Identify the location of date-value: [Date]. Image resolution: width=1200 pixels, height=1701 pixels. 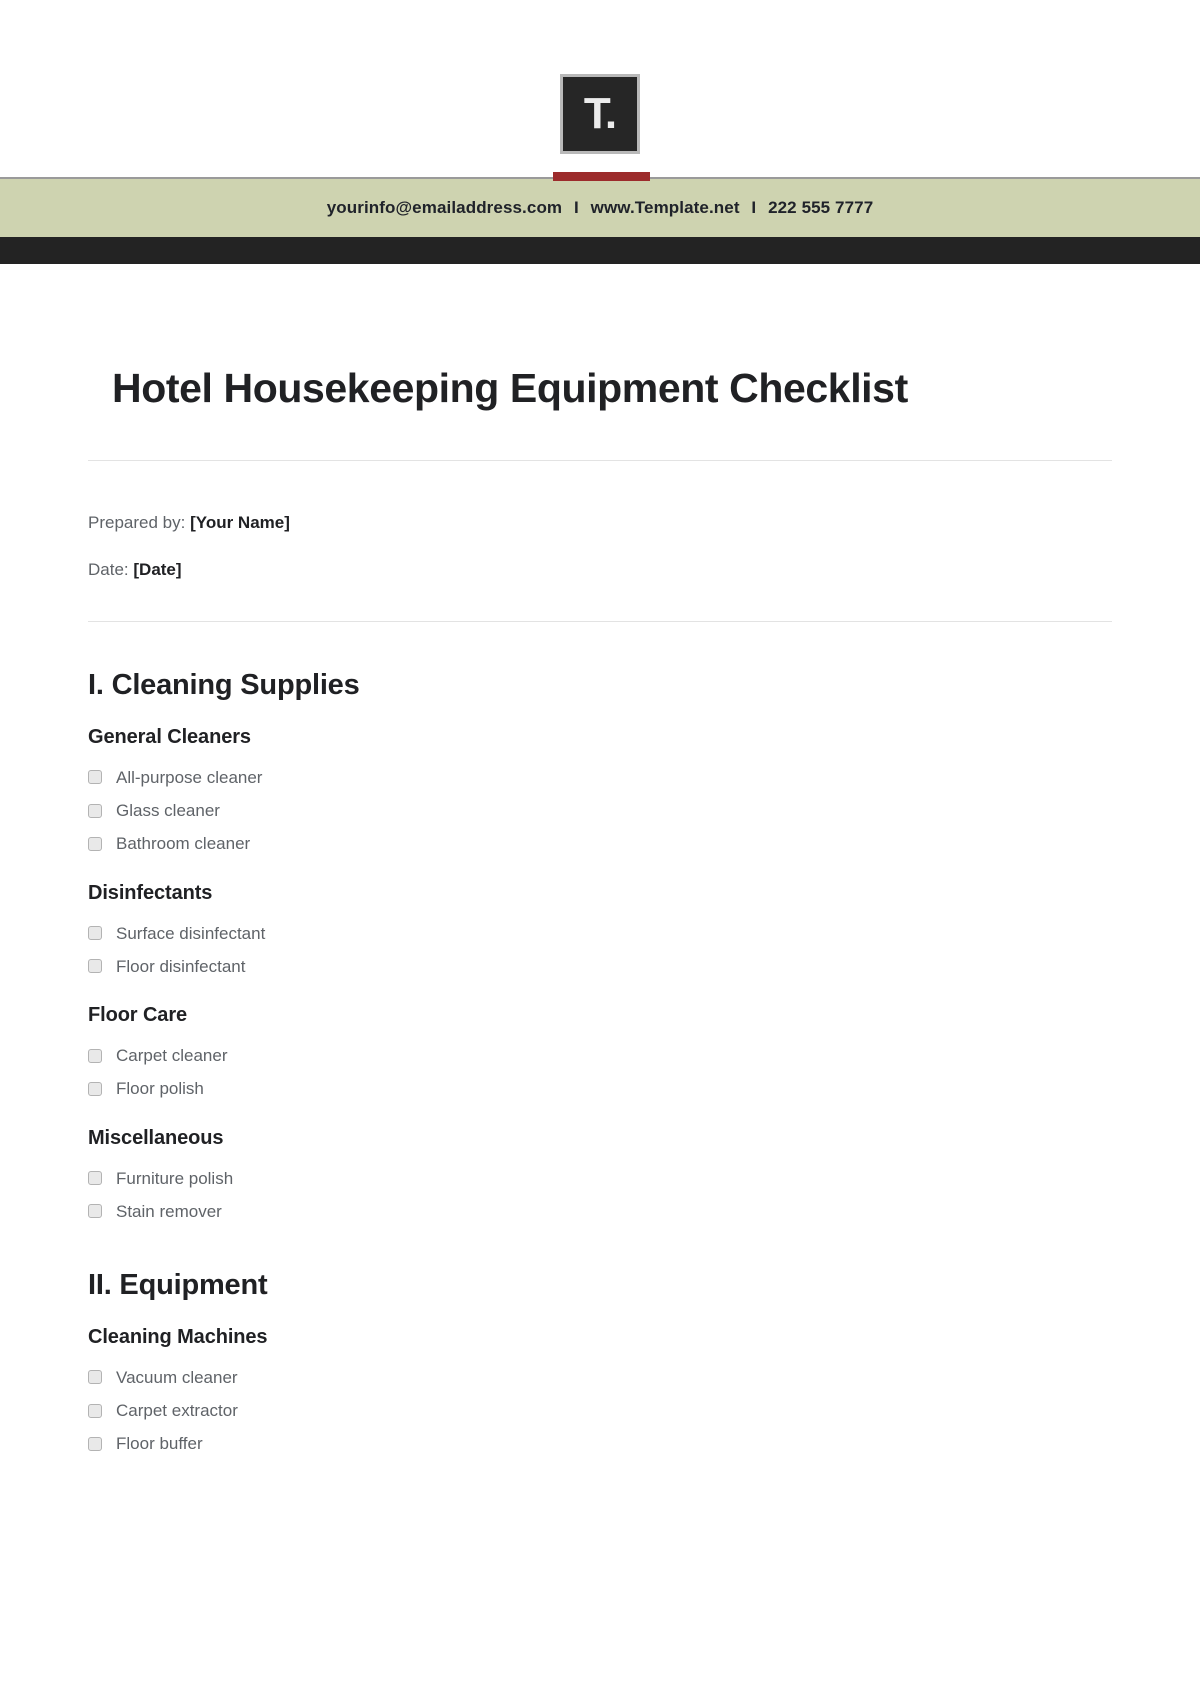
(157, 569).